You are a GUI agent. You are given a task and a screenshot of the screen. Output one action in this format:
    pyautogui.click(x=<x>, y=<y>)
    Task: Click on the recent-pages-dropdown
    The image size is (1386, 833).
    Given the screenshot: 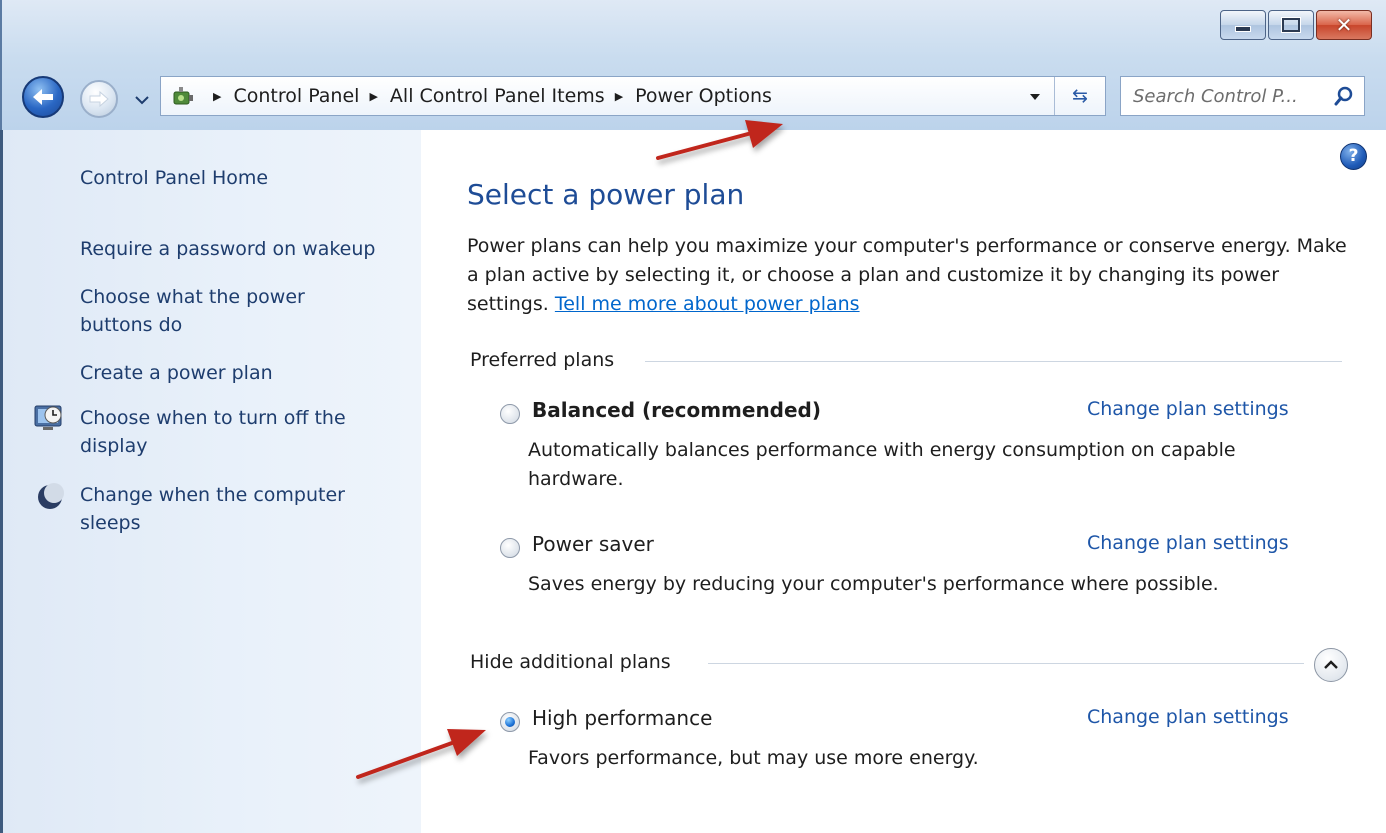 What is the action you would take?
    pyautogui.click(x=142, y=99)
    